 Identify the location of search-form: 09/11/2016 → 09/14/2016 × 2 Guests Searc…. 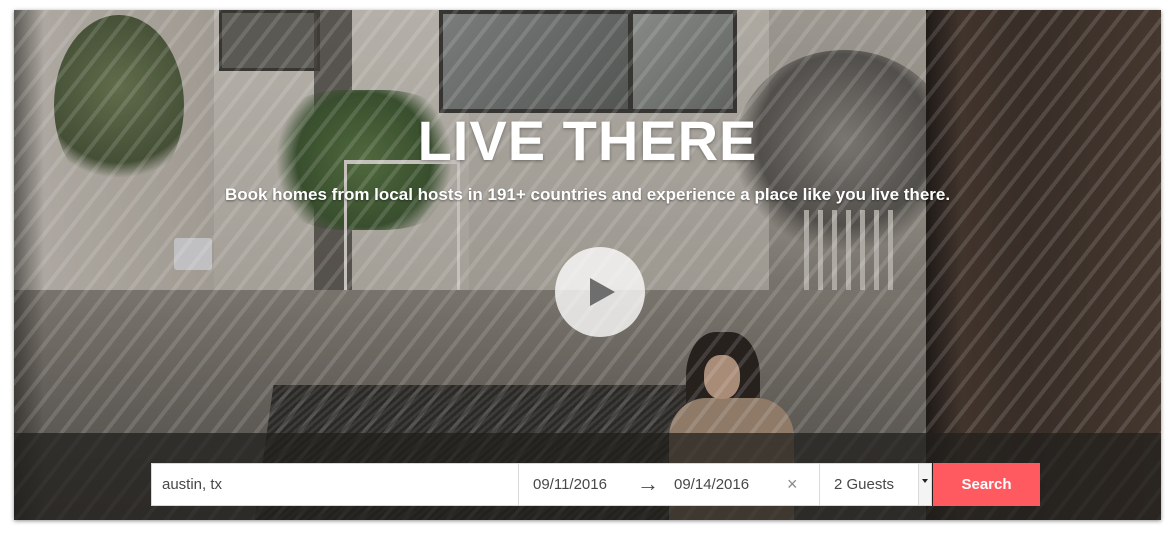
(595, 484).